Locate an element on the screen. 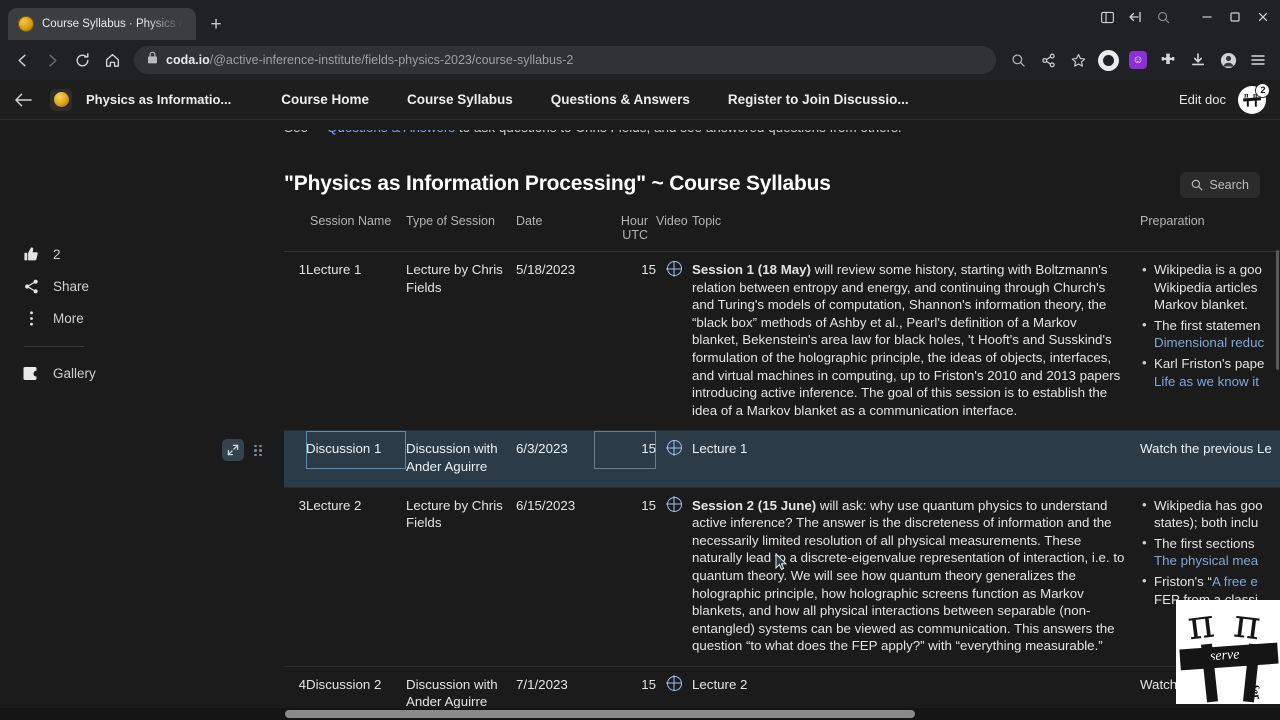 The image size is (1280, 720). cell-topic: Lecture 2 is located at coordinates (916, 686).